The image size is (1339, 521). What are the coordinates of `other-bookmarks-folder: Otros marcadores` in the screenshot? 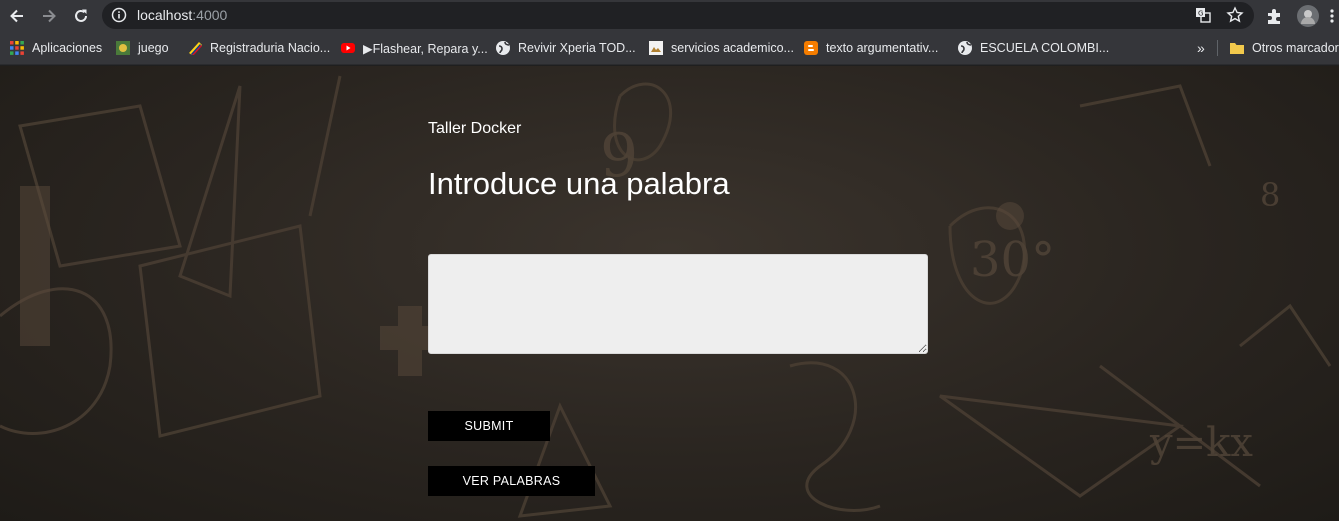 It's located at (1284, 48).